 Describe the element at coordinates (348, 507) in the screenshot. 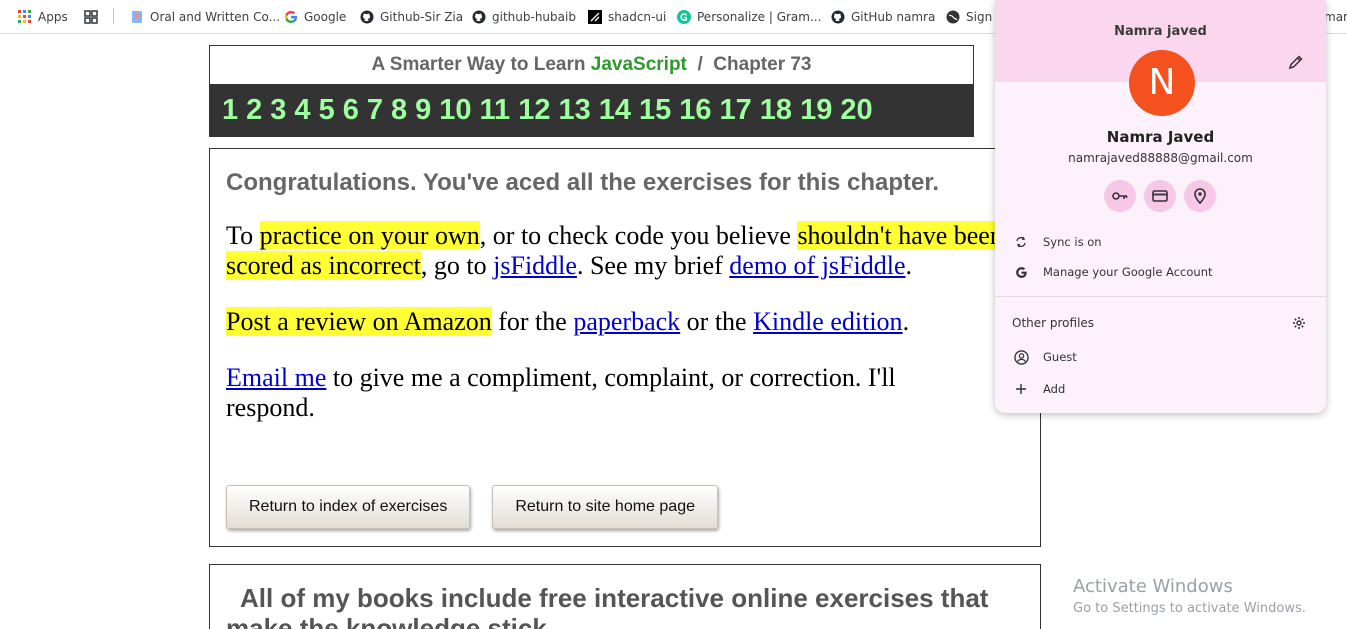

I see `return-index-button: Return to index of exercises` at that location.